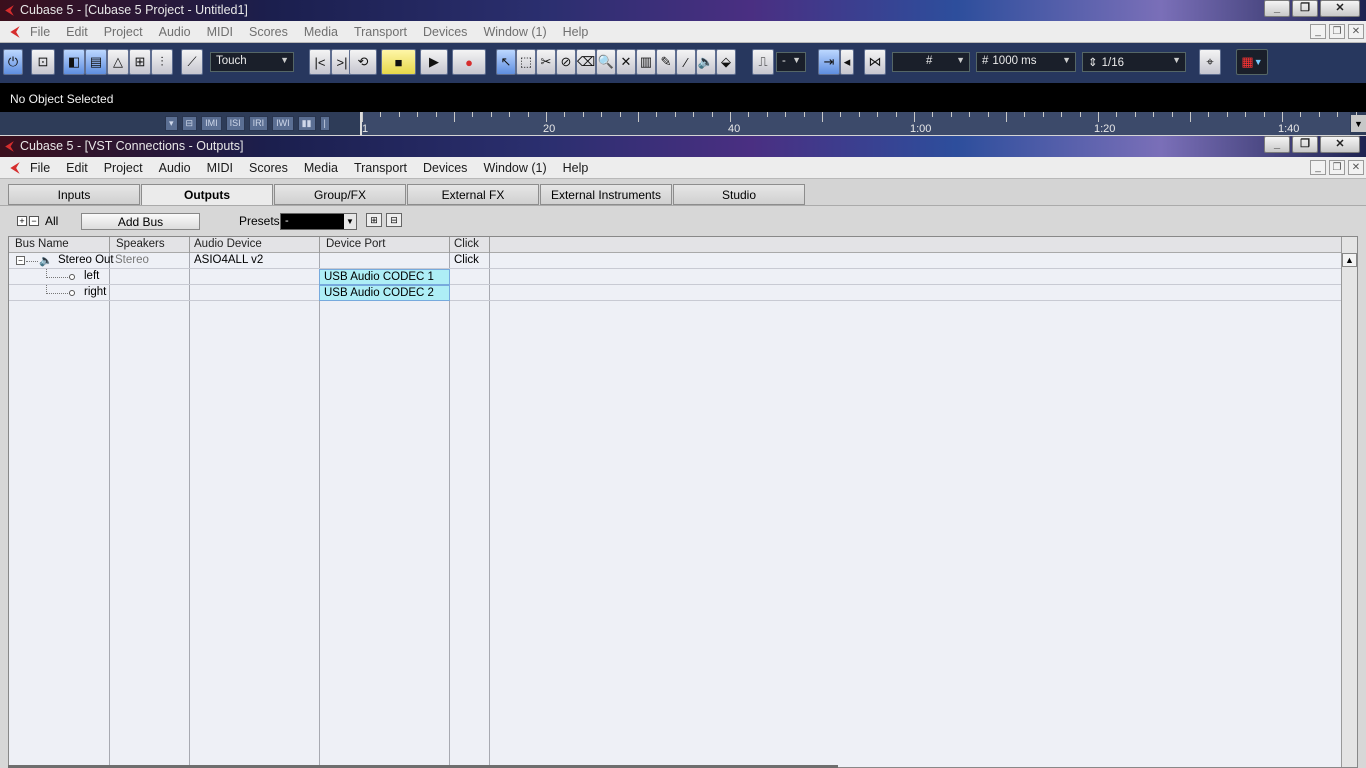 The width and height of the screenshot is (1366, 768). What do you see at coordinates (252, 62) in the screenshot?
I see `automation-mode-select: Touch ▼` at bounding box center [252, 62].